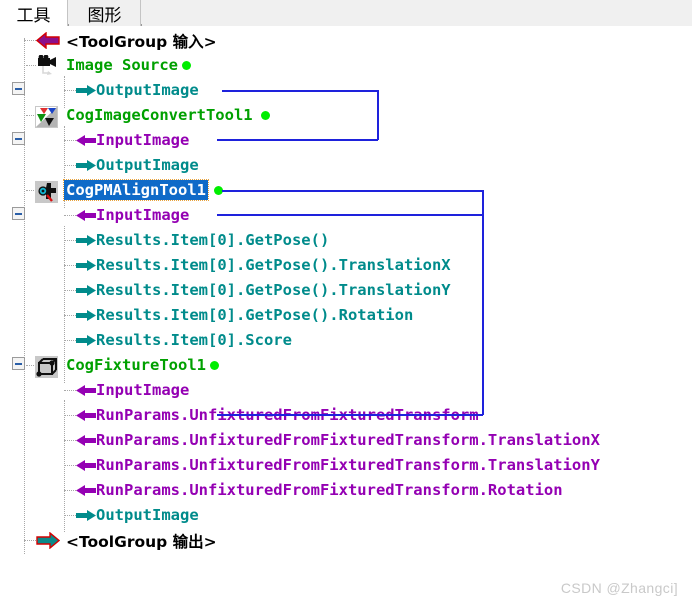  Describe the element at coordinates (70, 240) in the screenshot. I see `tree-guide-h8` at that location.